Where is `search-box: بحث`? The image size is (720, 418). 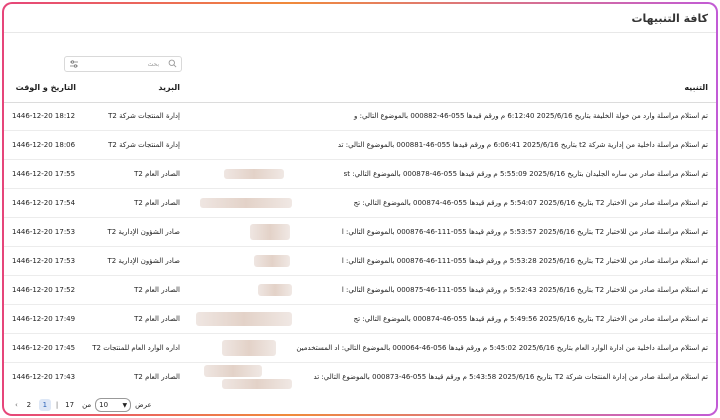
search-box: بحث is located at coordinates (123, 64).